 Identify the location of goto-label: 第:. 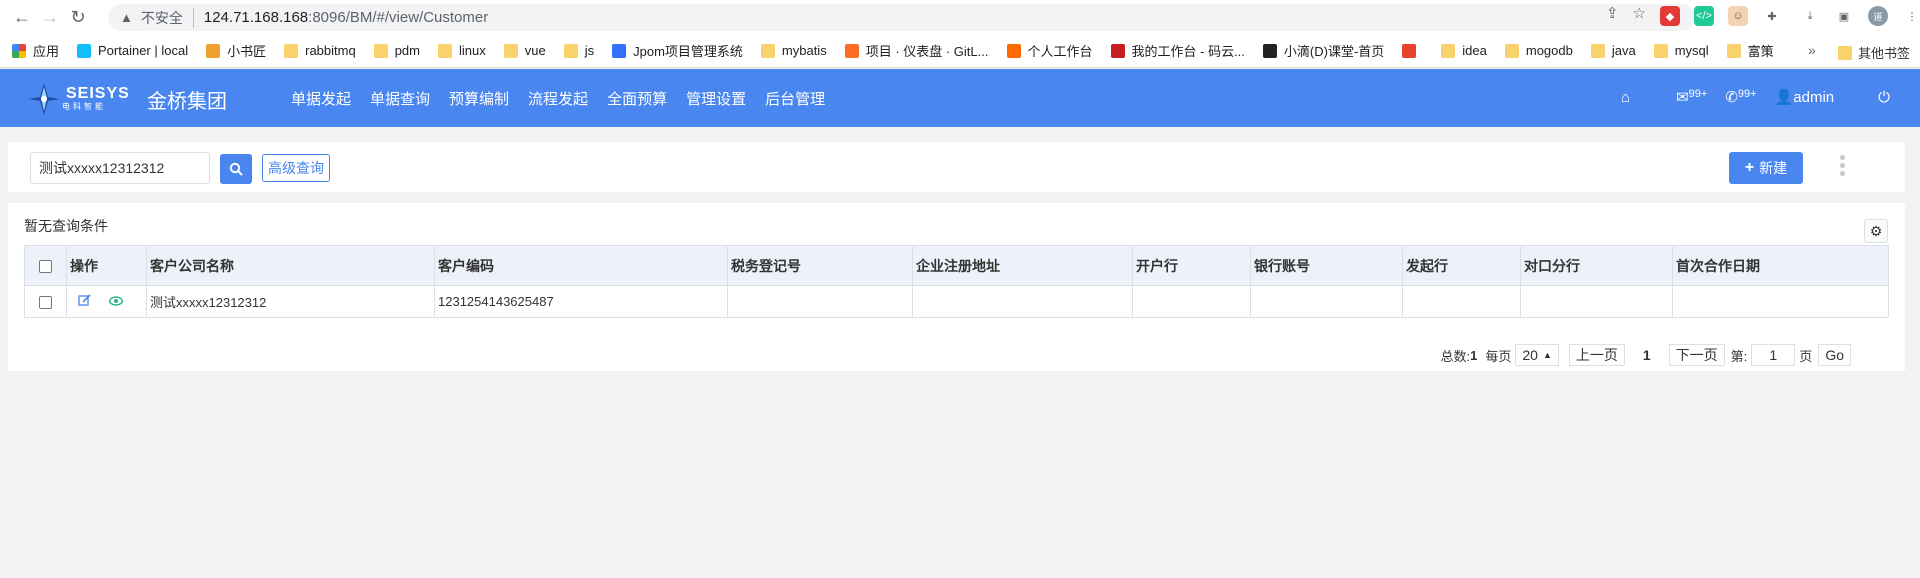
(1739, 356).